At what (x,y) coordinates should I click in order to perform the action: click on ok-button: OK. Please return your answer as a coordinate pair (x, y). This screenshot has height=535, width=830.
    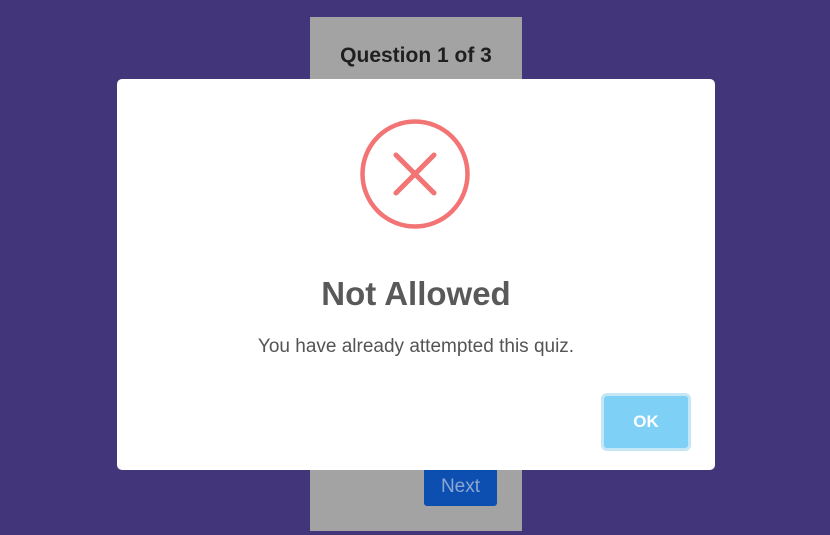
    Looking at the image, I should click on (646, 422).